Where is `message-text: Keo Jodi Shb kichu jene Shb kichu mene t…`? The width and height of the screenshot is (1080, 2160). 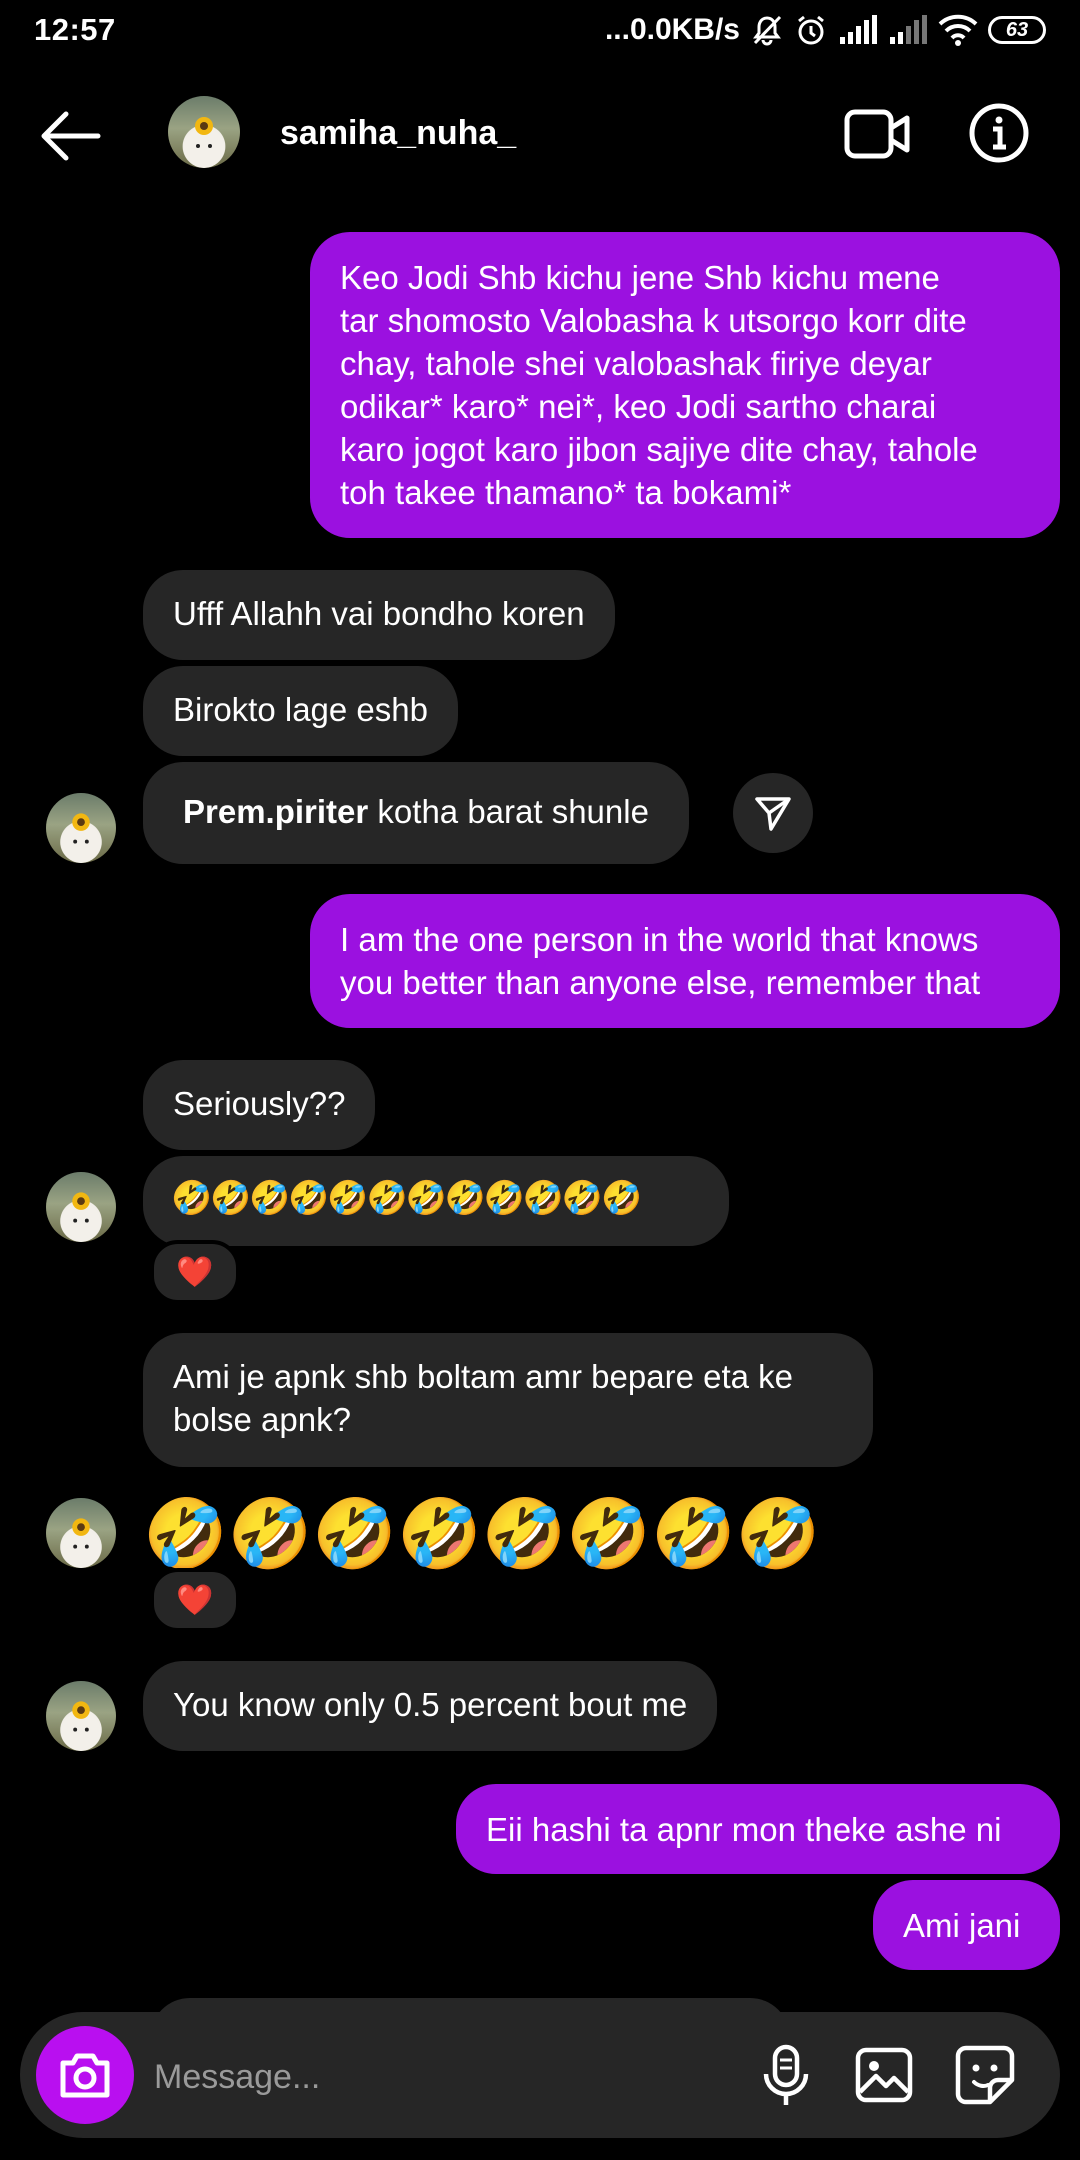
message-text: Keo Jodi Shb kichu jene Shb kichu mene t… is located at coordinates (659, 385).